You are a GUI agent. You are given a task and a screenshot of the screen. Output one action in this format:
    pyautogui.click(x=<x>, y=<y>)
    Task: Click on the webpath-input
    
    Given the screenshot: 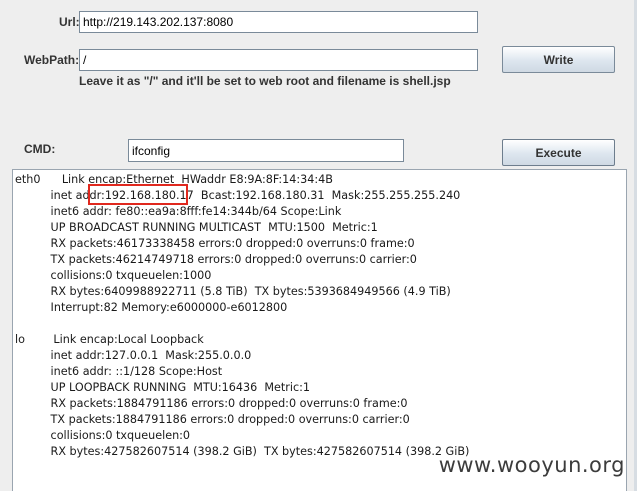 What is the action you would take?
    pyautogui.click(x=278, y=60)
    